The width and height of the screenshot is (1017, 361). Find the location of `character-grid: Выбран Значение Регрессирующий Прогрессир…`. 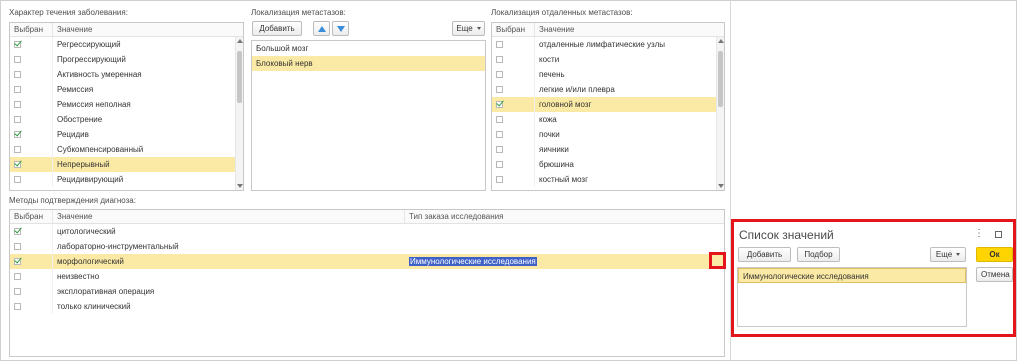

character-grid: Выбран Значение Регрессирующий Прогрессир… is located at coordinates (126, 106).